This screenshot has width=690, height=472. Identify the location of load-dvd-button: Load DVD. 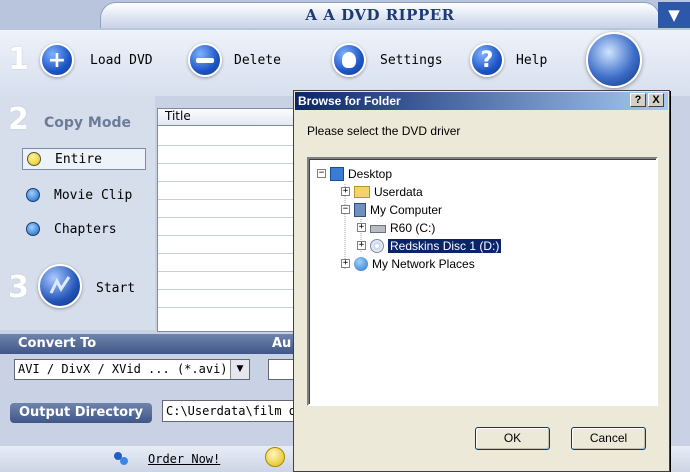
(121, 60).